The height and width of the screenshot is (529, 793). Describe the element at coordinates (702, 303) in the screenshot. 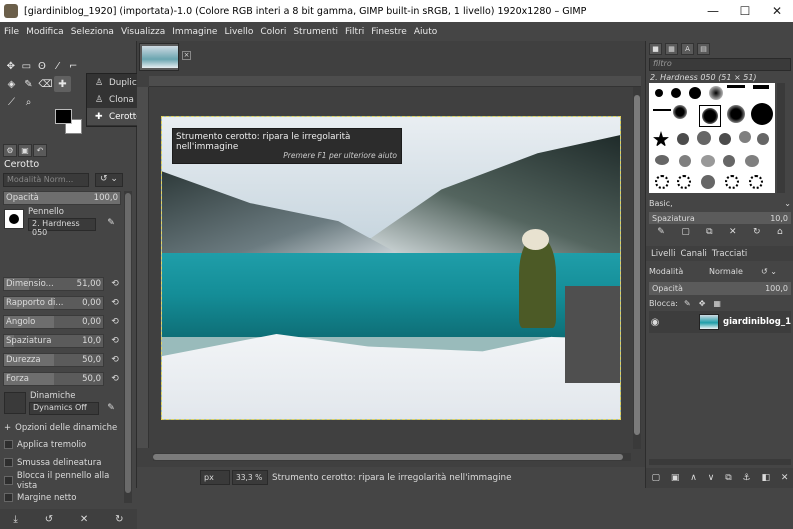

I see `lock-position-icon: ✥` at that location.